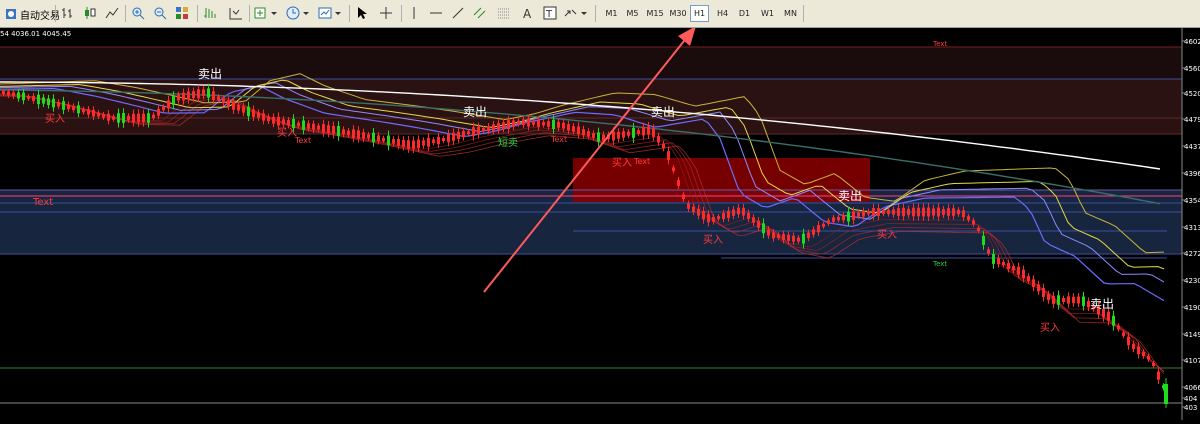 The height and width of the screenshot is (424, 1200). Describe the element at coordinates (790, 13) in the screenshot. I see `timeframe-mn: MN` at that location.